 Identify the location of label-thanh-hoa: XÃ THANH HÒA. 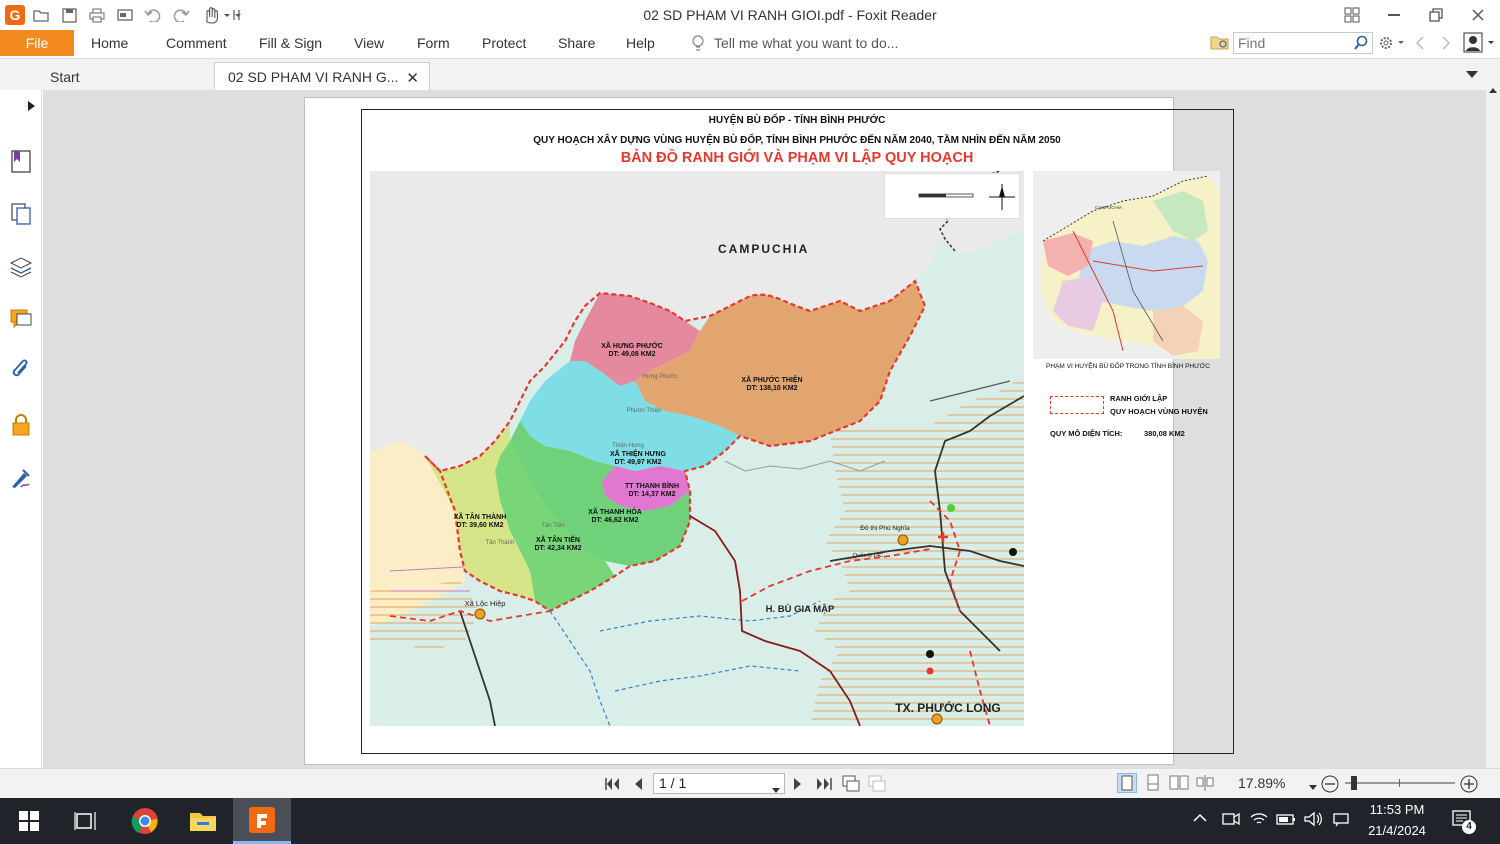
(615, 511).